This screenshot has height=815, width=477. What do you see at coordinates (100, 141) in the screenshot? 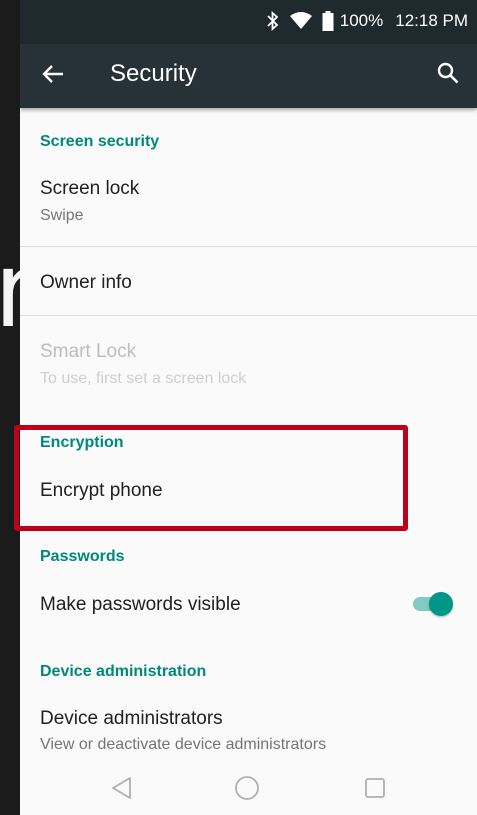
I see `section-header-screen-security: Screen security` at bounding box center [100, 141].